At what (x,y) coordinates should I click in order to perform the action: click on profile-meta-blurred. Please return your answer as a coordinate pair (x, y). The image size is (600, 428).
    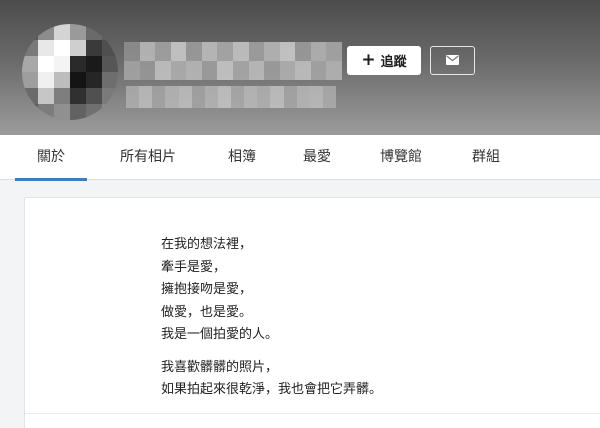
    Looking at the image, I should click on (231, 97).